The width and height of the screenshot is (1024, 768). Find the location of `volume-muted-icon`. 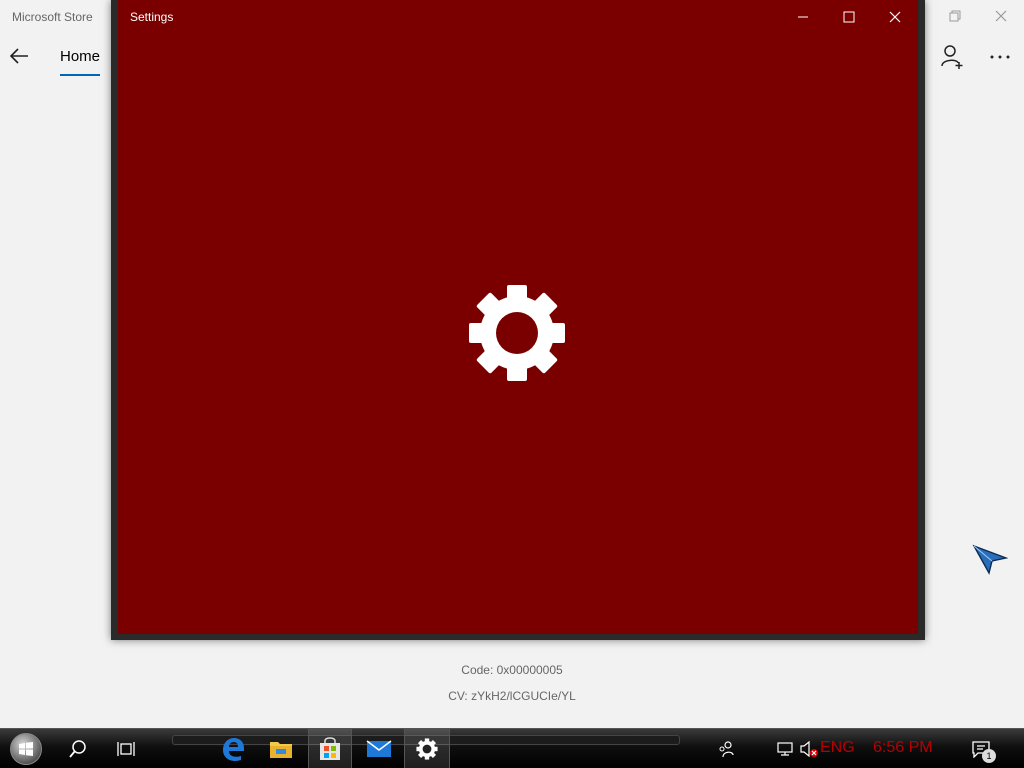

volume-muted-icon is located at coordinates (809, 748).